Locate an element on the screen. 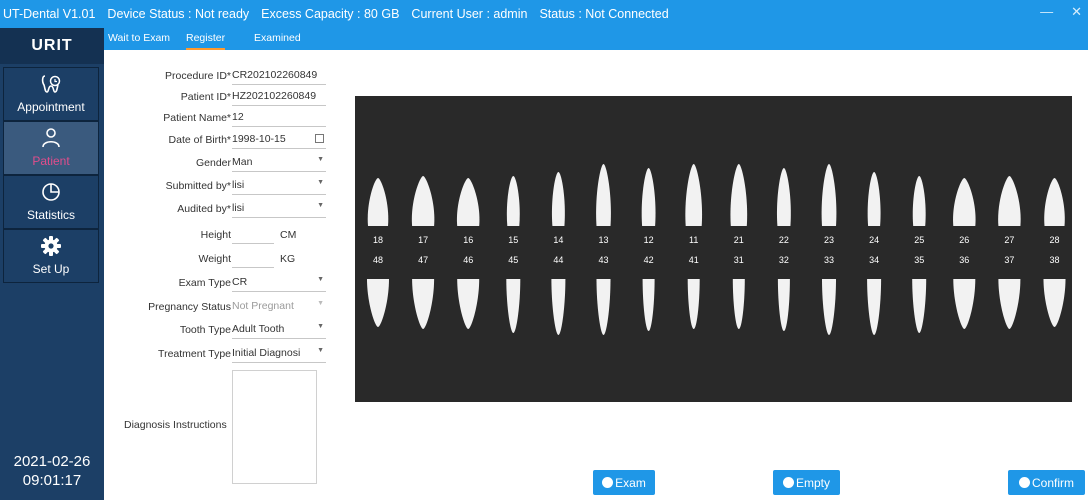 The height and width of the screenshot is (500, 1088). diagnosis-instructions-label: Diagnosis Instructions is located at coordinates (175, 425).